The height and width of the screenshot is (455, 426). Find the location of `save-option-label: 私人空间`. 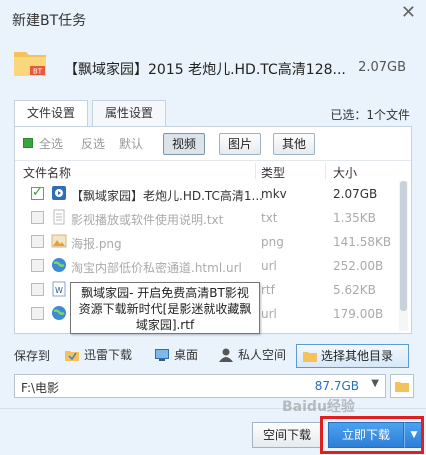

save-option-label: 私人空间 is located at coordinates (262, 355).